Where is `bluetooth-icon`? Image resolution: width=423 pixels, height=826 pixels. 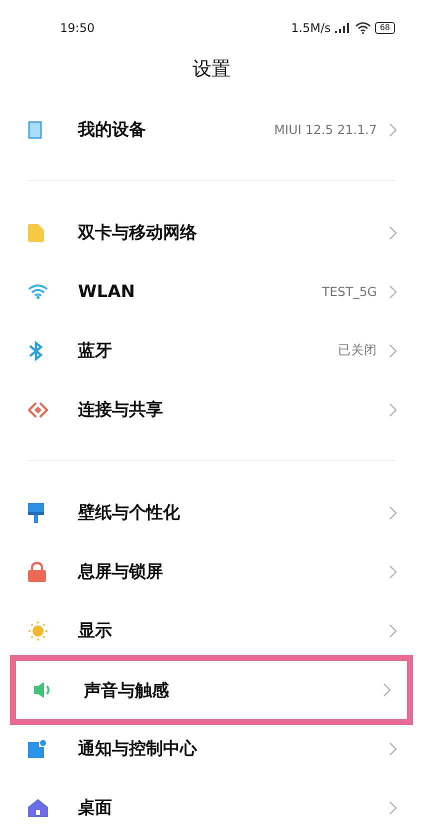 bluetooth-icon is located at coordinates (36, 350).